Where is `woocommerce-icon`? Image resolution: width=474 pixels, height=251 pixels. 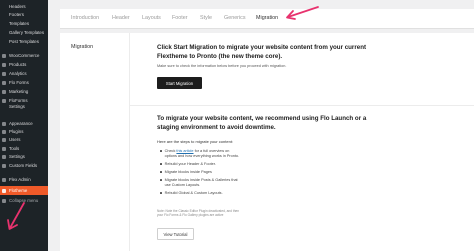
woocommerce-icon is located at coordinates (4, 55).